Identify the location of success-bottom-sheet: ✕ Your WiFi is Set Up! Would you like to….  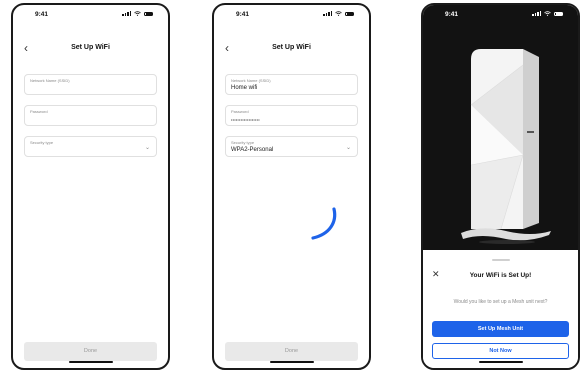
(500, 311).